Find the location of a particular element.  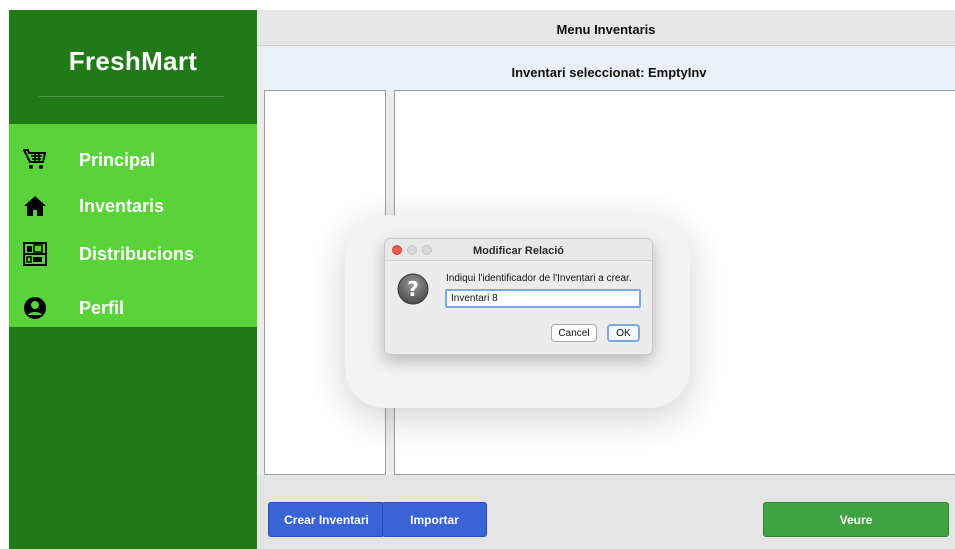

shelf-icon is located at coordinates (35, 254).